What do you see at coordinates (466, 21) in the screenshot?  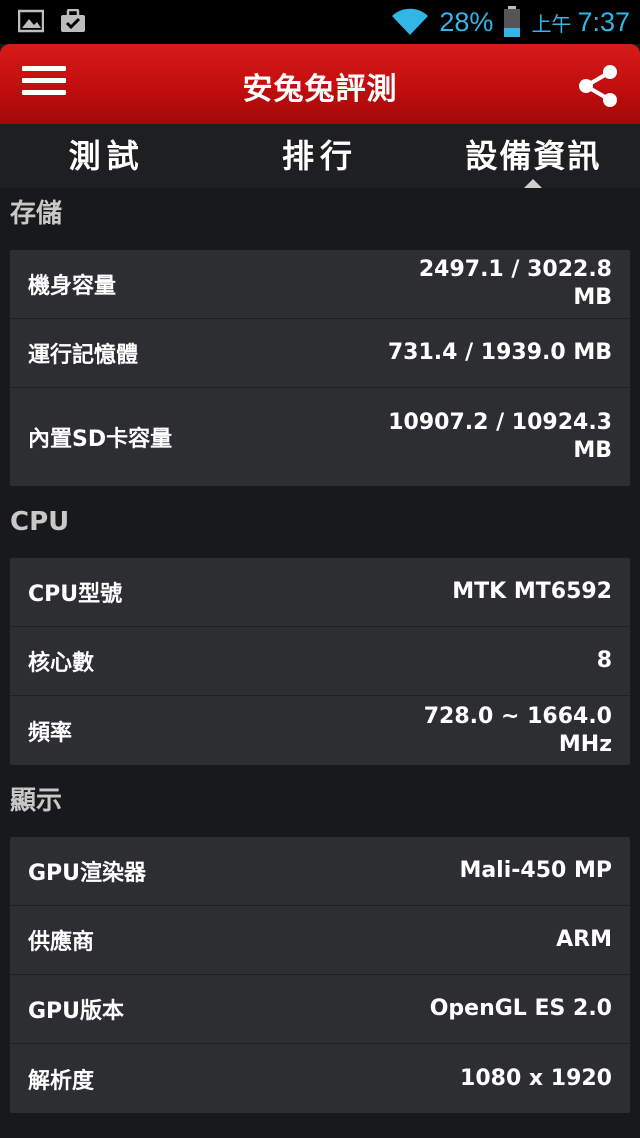 I see `battery-percent: 28%` at bounding box center [466, 21].